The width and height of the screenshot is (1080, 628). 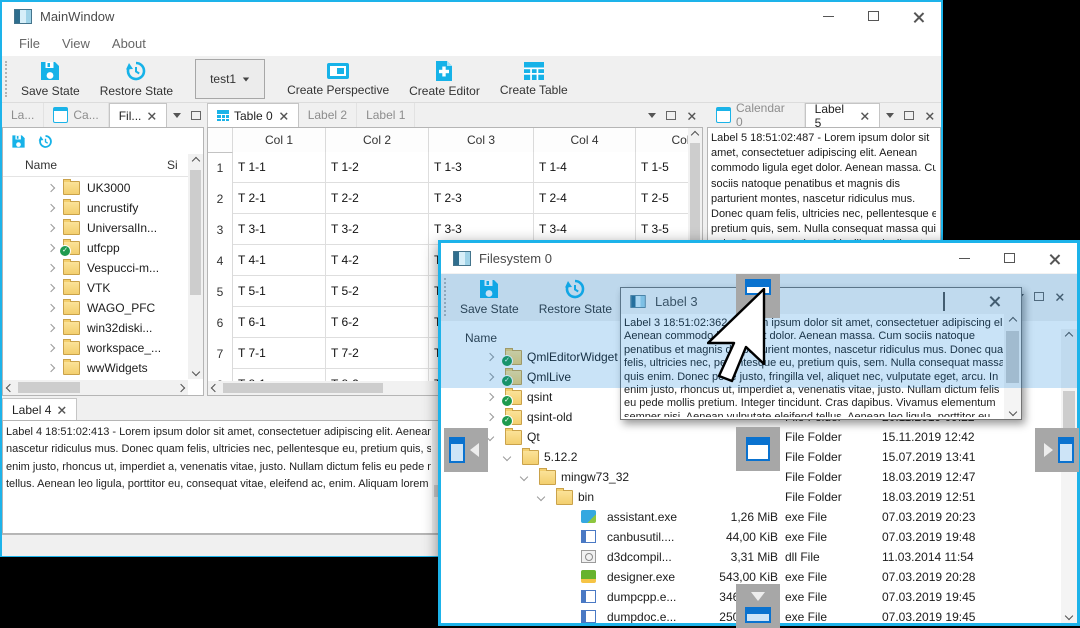 I want to click on table-cell: T 1-4, so click(x=585, y=167).